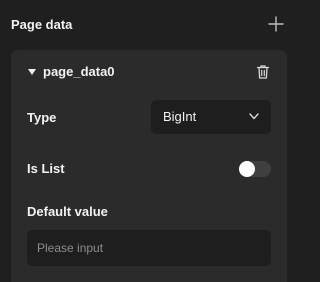  What do you see at coordinates (149, 72) in the screenshot?
I see `page-data-item-header: page_data0` at bounding box center [149, 72].